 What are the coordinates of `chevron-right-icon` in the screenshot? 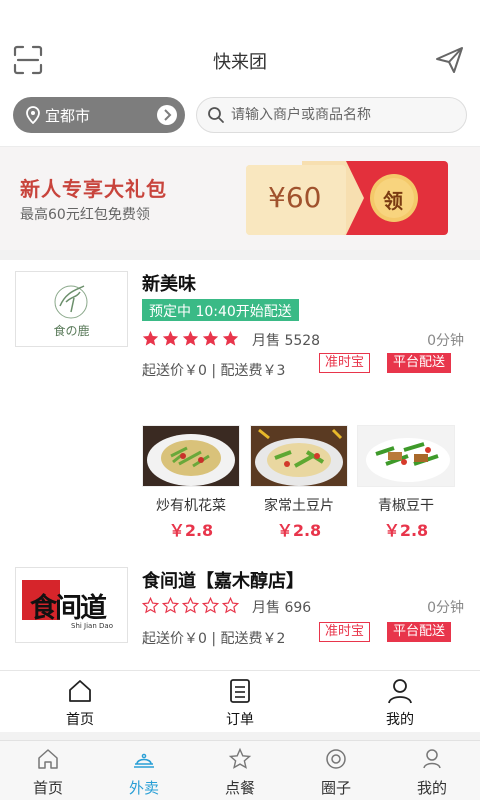 It's located at (167, 115).